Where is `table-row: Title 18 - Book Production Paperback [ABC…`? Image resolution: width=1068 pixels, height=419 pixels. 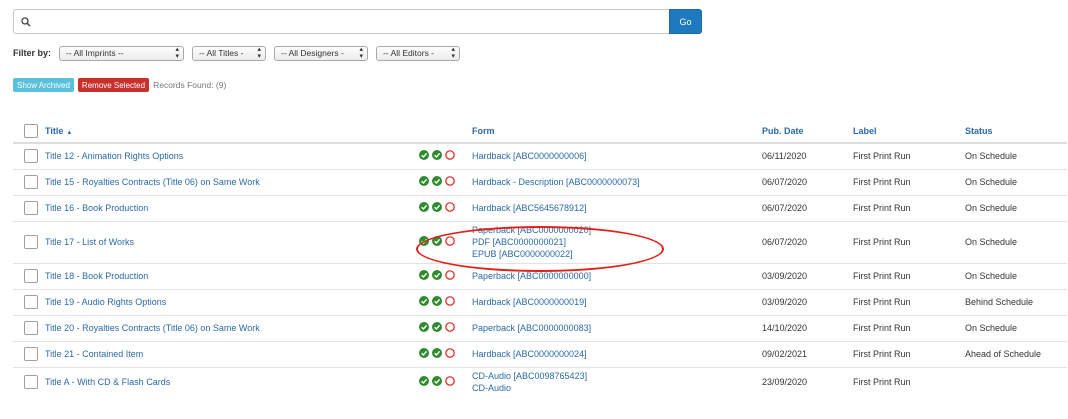
table-row: Title 18 - Book Production Paperback [ABC… is located at coordinates (540, 275).